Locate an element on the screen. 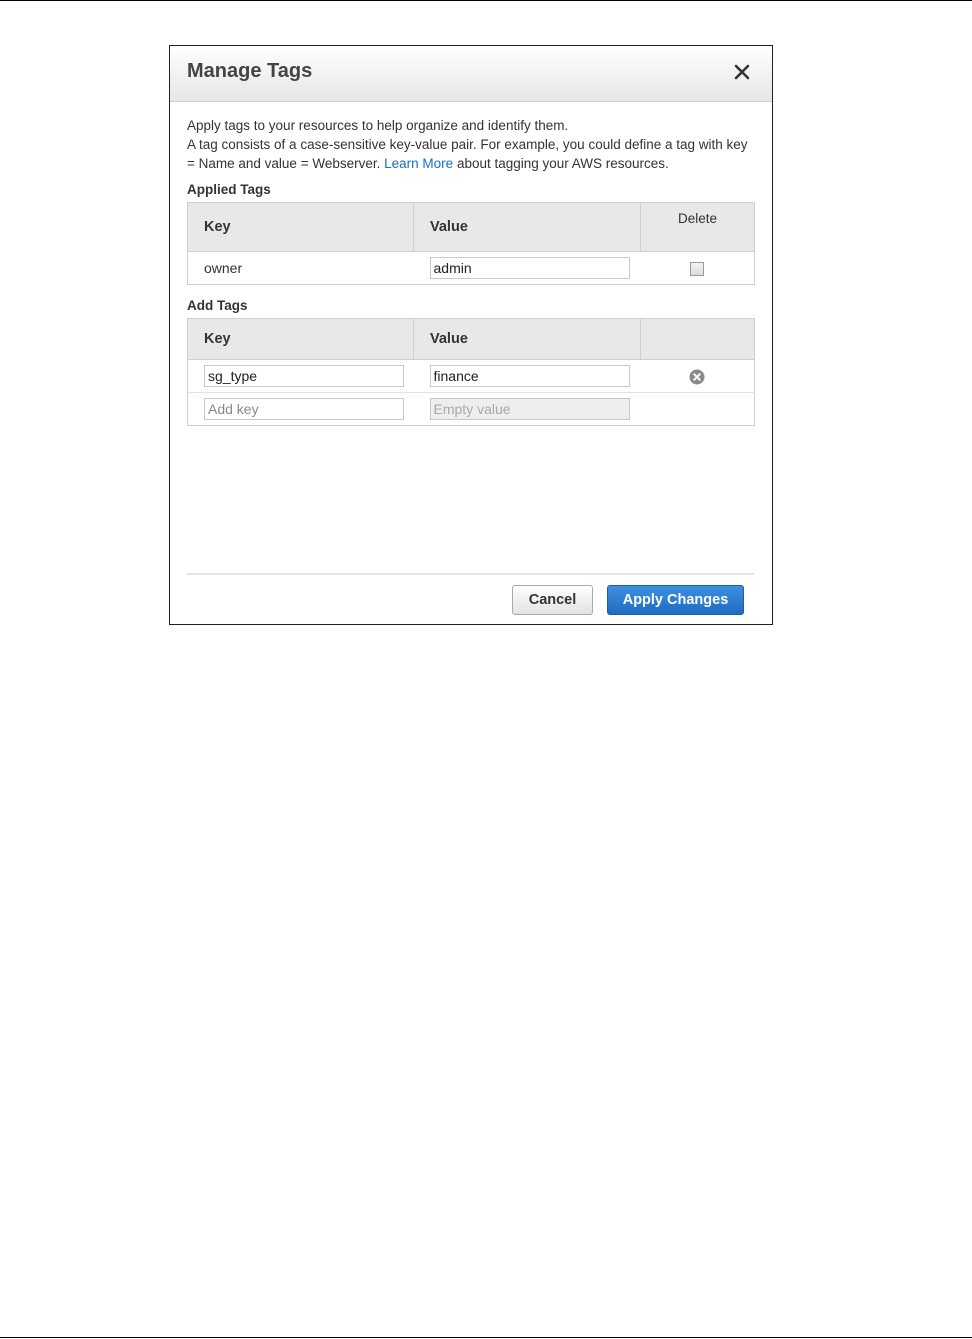 This screenshot has width=972, height=1339. new-tag-value-input is located at coordinates (529, 376).